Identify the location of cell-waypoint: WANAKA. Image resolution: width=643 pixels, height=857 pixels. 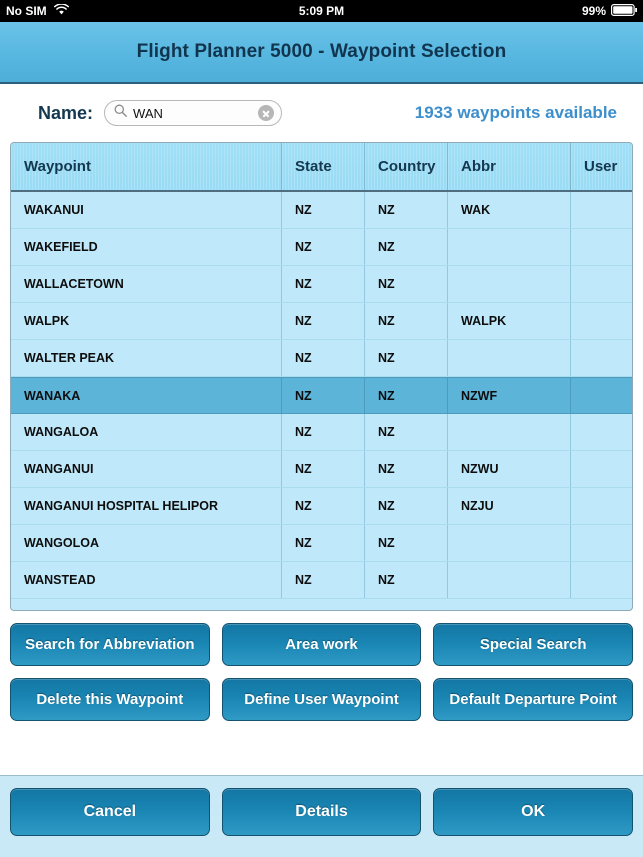
(146, 395).